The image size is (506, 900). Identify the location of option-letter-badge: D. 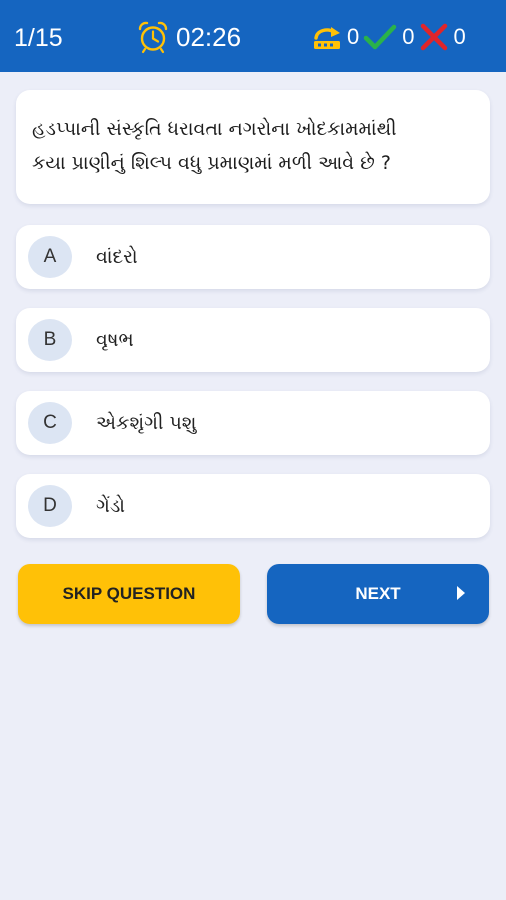
(50, 506).